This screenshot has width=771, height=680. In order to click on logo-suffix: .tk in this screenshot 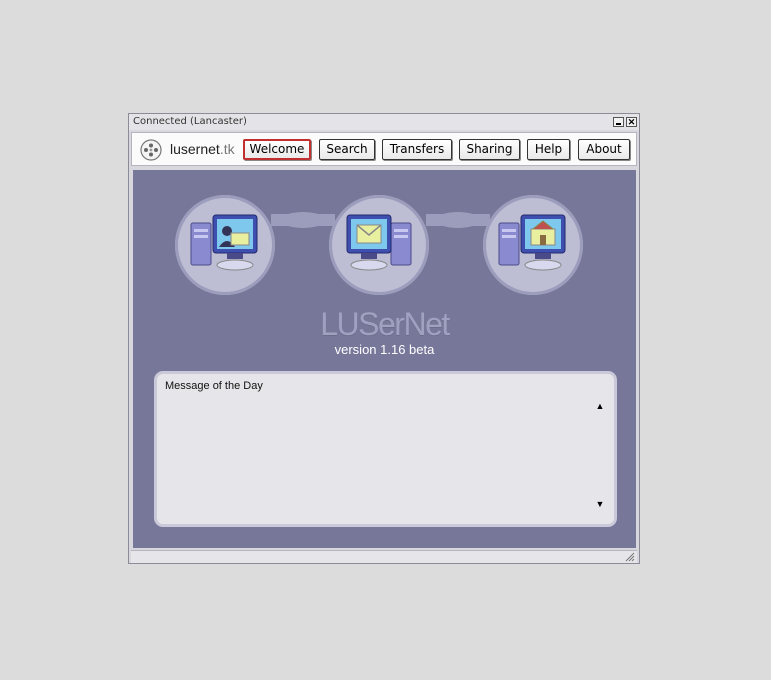, I will do `click(227, 149)`.